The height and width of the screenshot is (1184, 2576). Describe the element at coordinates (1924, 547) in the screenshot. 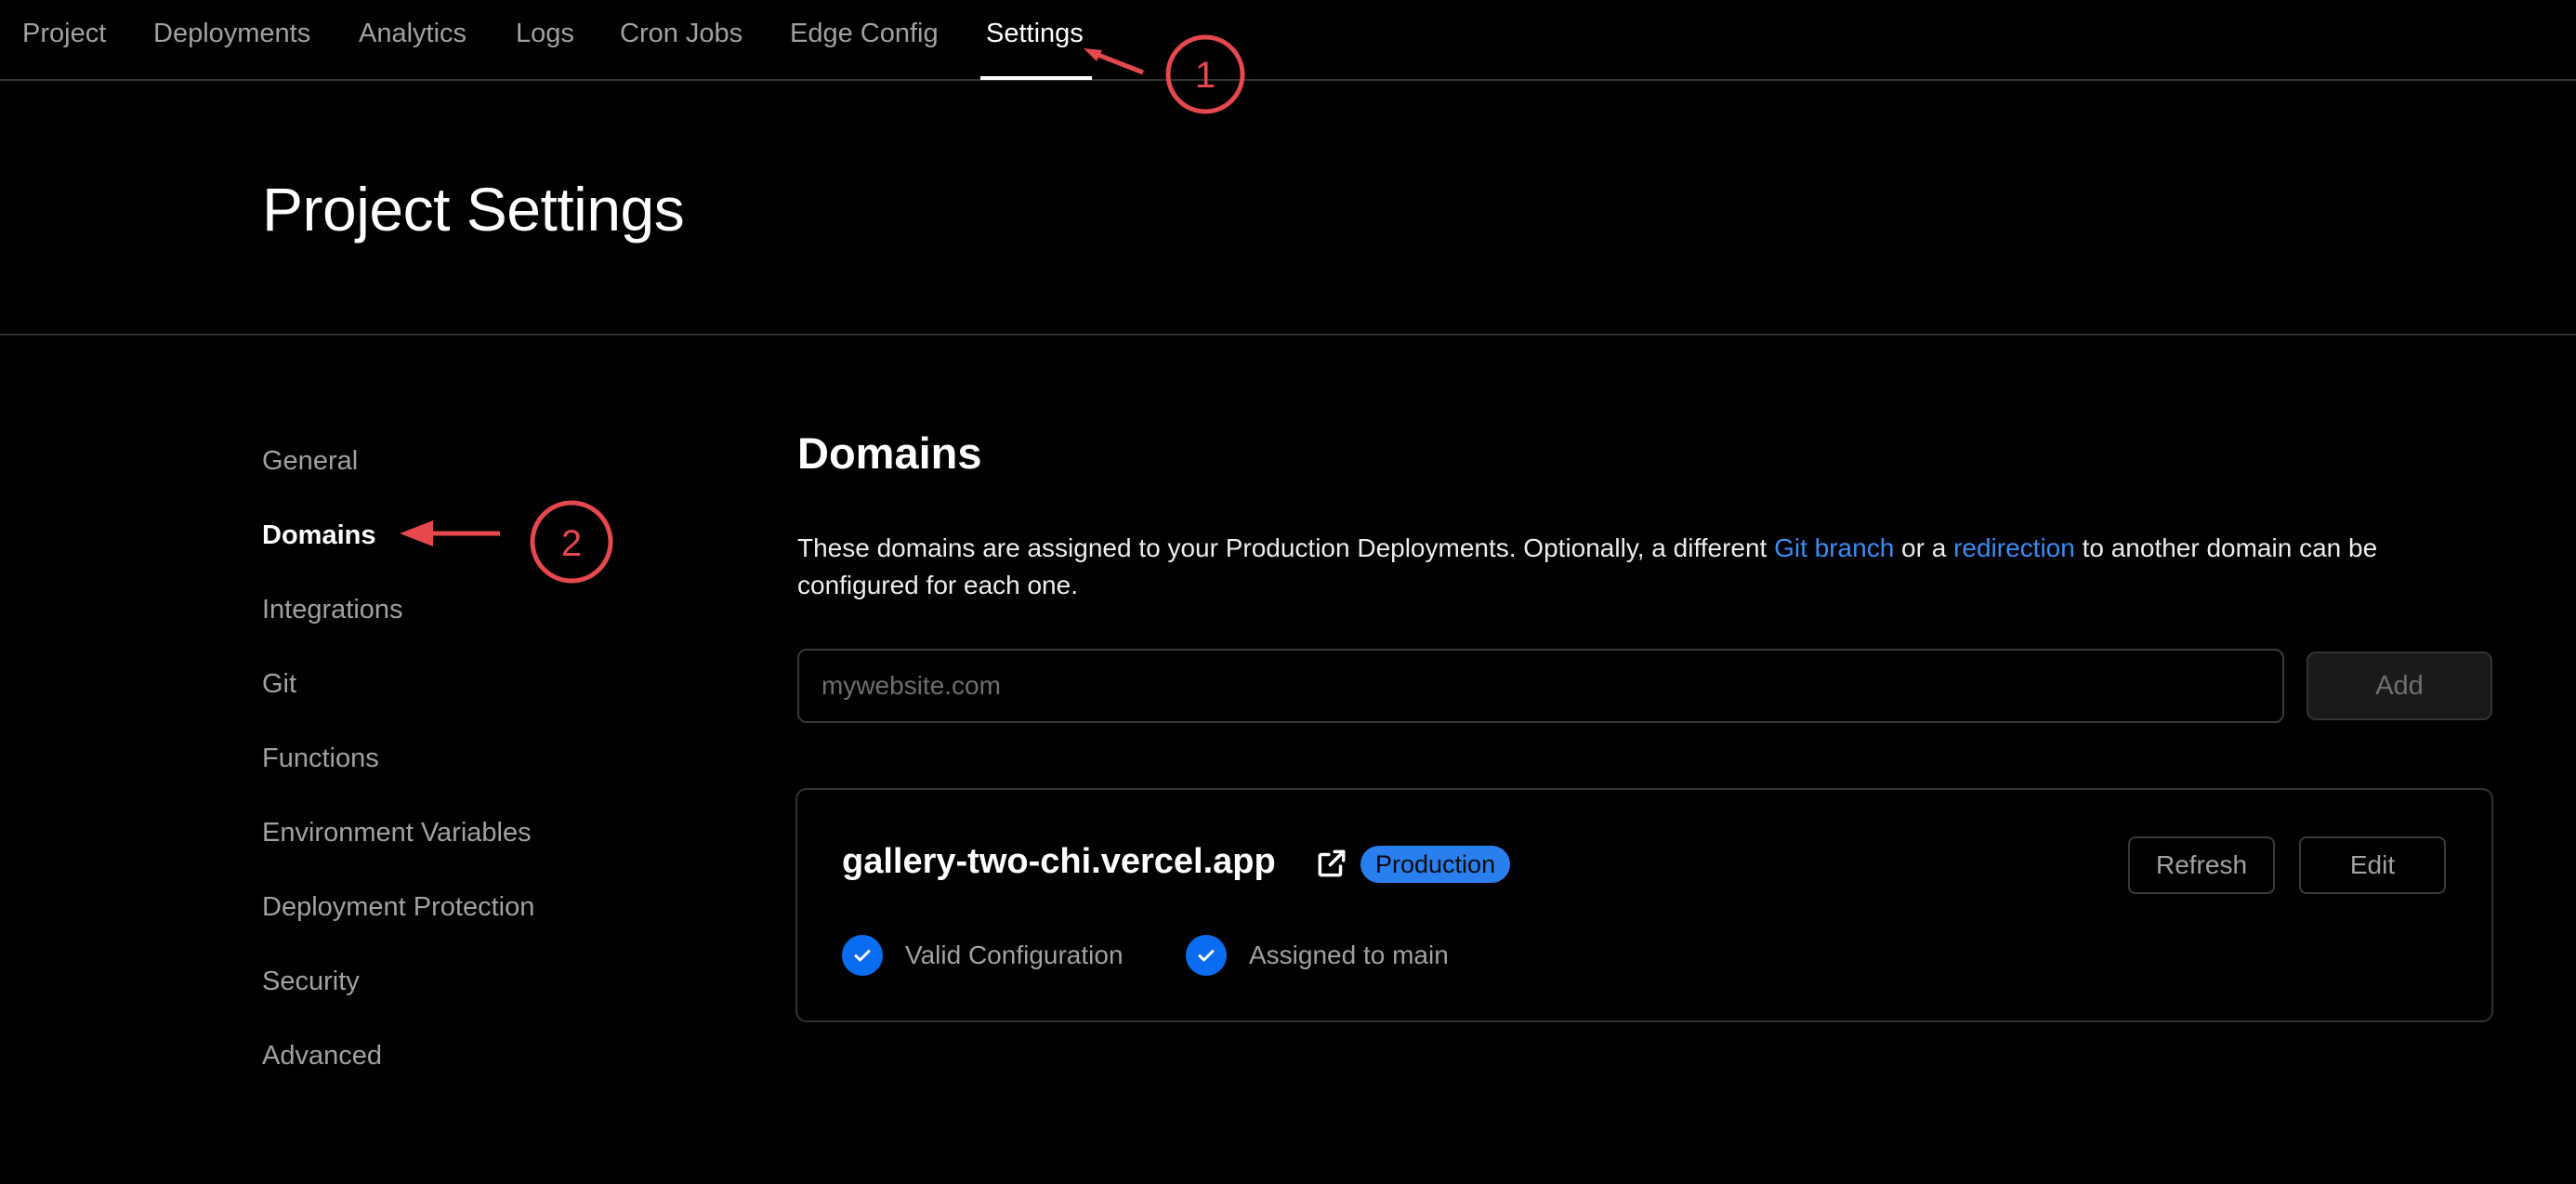

I see `description-text: or a` at that location.